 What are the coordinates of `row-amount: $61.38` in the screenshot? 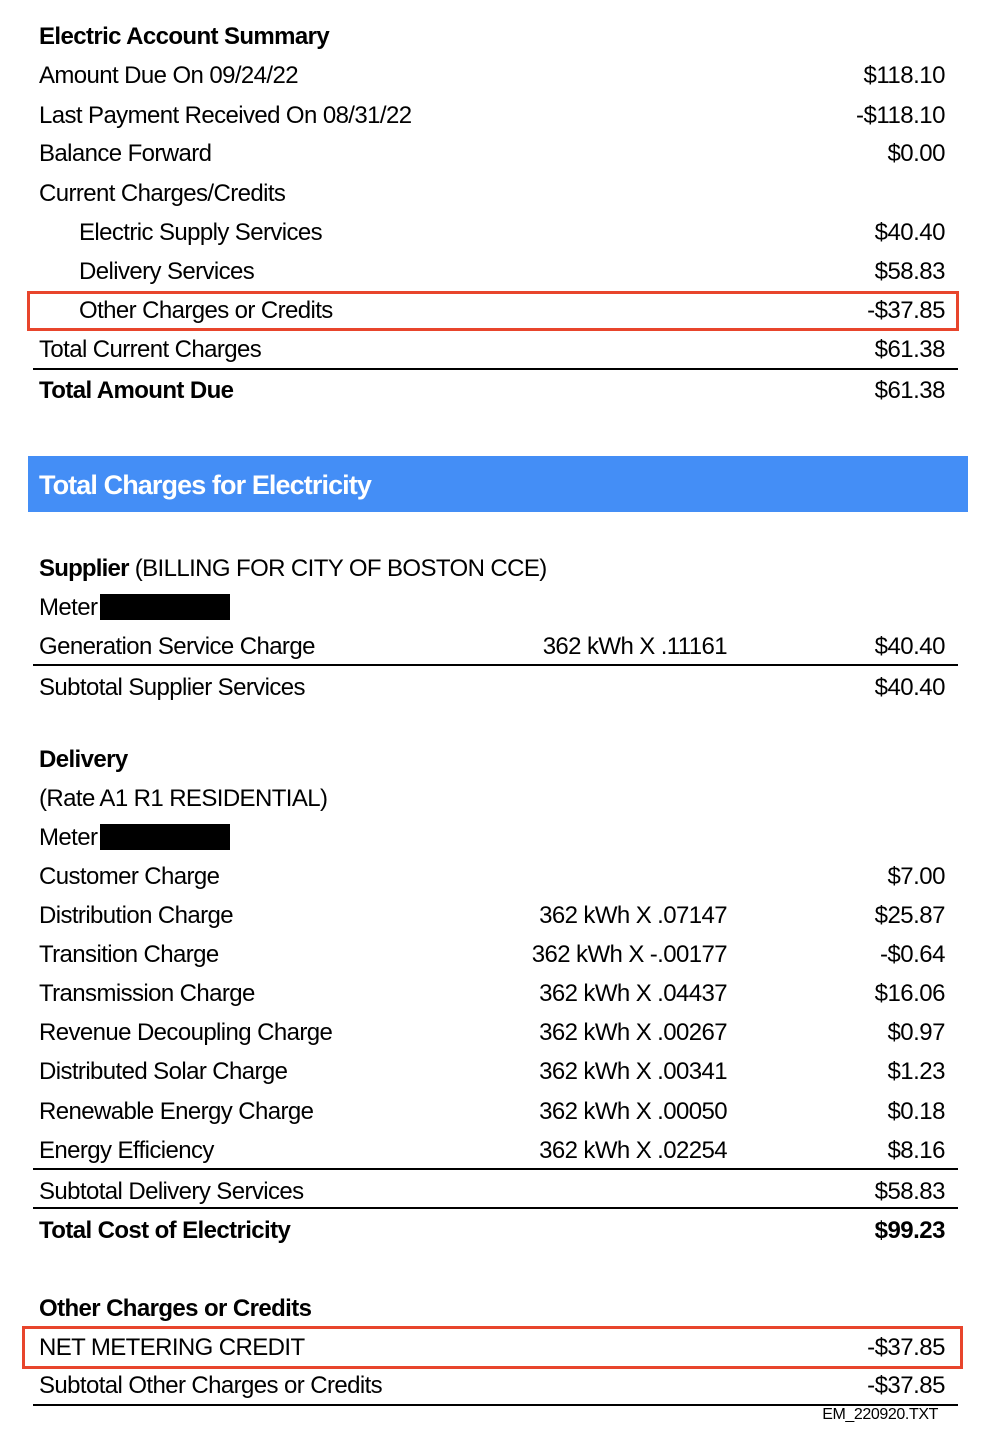 It's located at (910, 349).